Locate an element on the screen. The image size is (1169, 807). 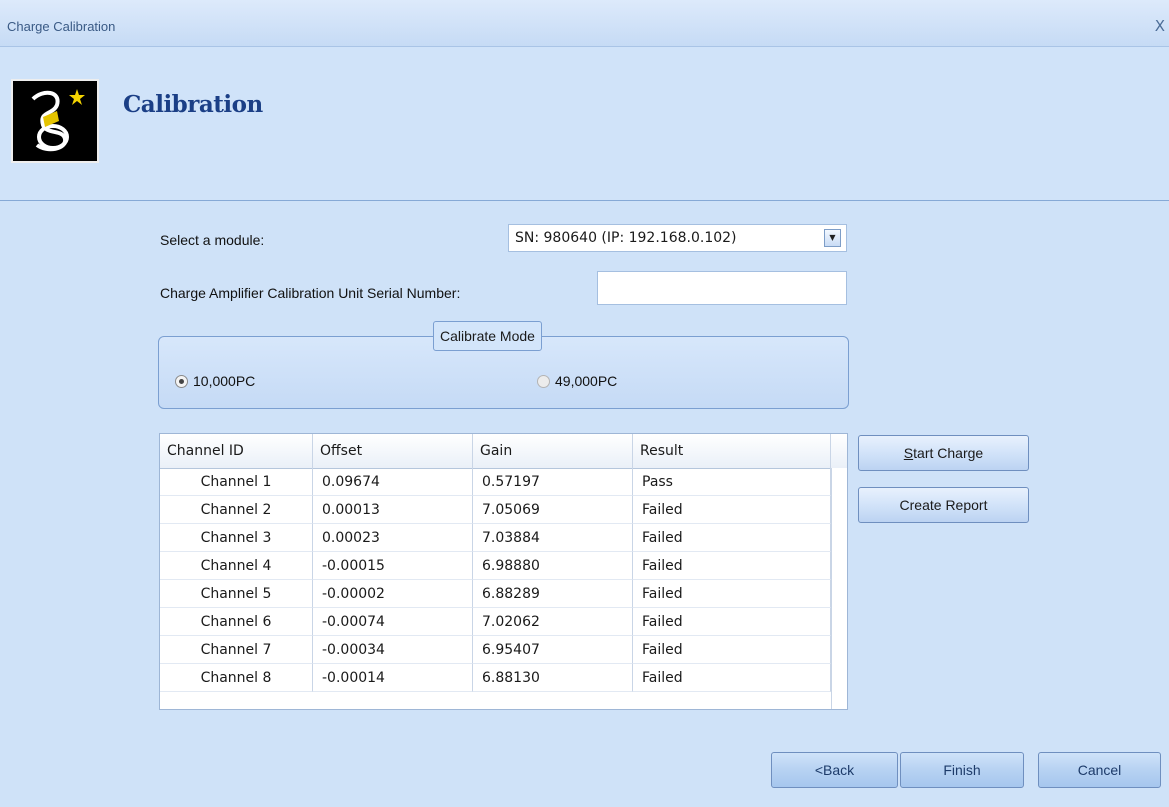
table-cell: 6.95407 is located at coordinates (553, 650).